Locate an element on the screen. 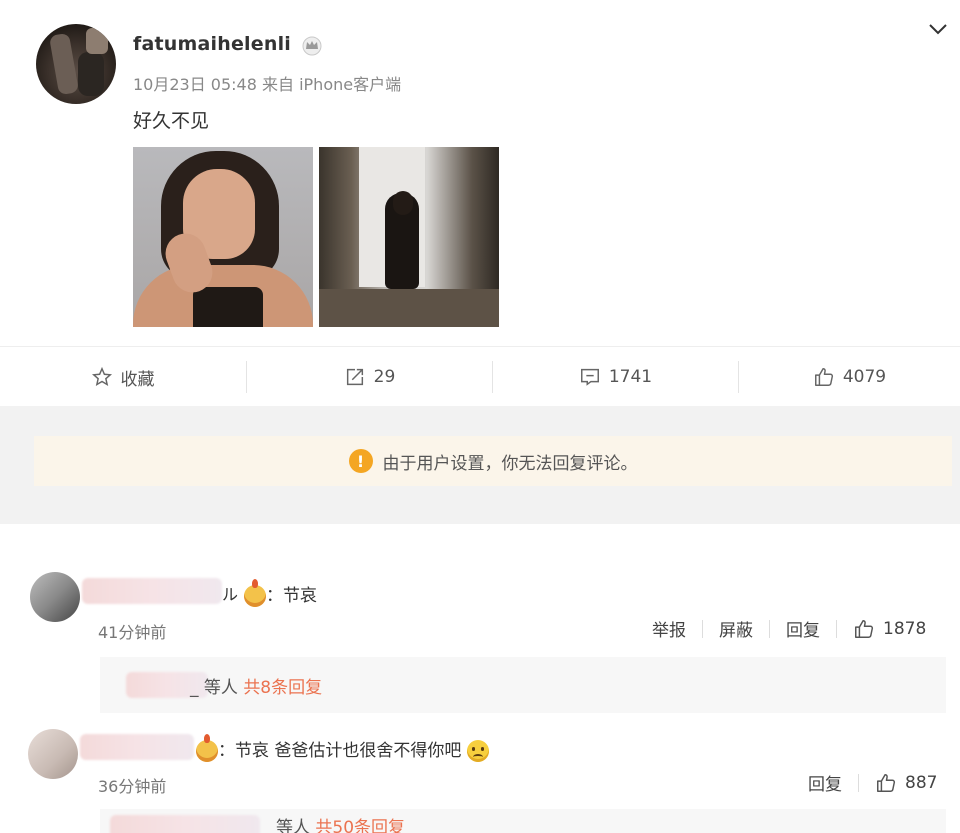 The height and width of the screenshot is (833, 960). comment-time: 36分钟前 is located at coordinates (132, 786).